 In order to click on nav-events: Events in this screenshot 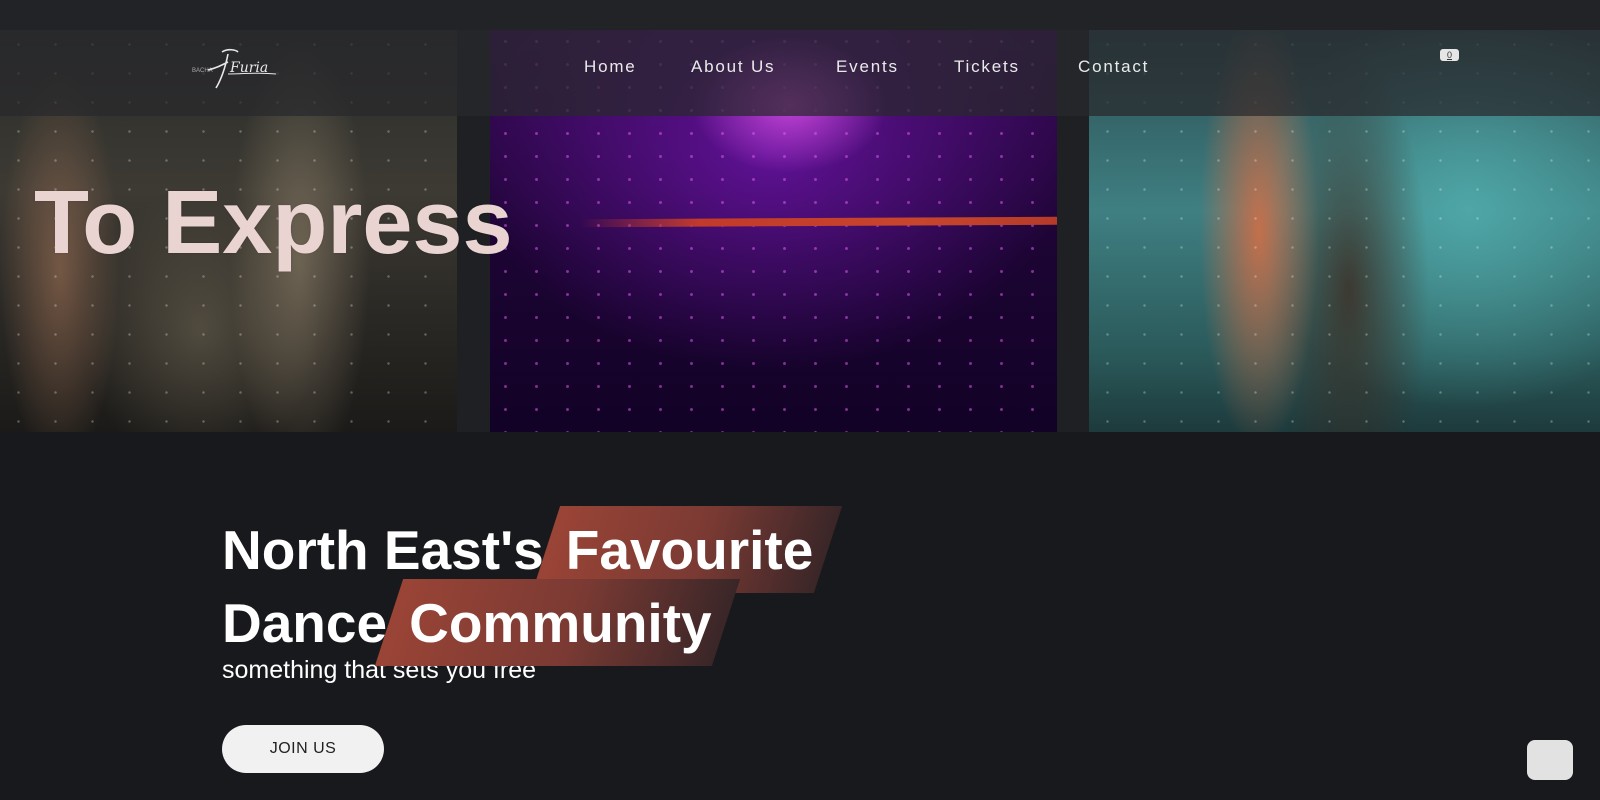, I will do `click(867, 67)`.